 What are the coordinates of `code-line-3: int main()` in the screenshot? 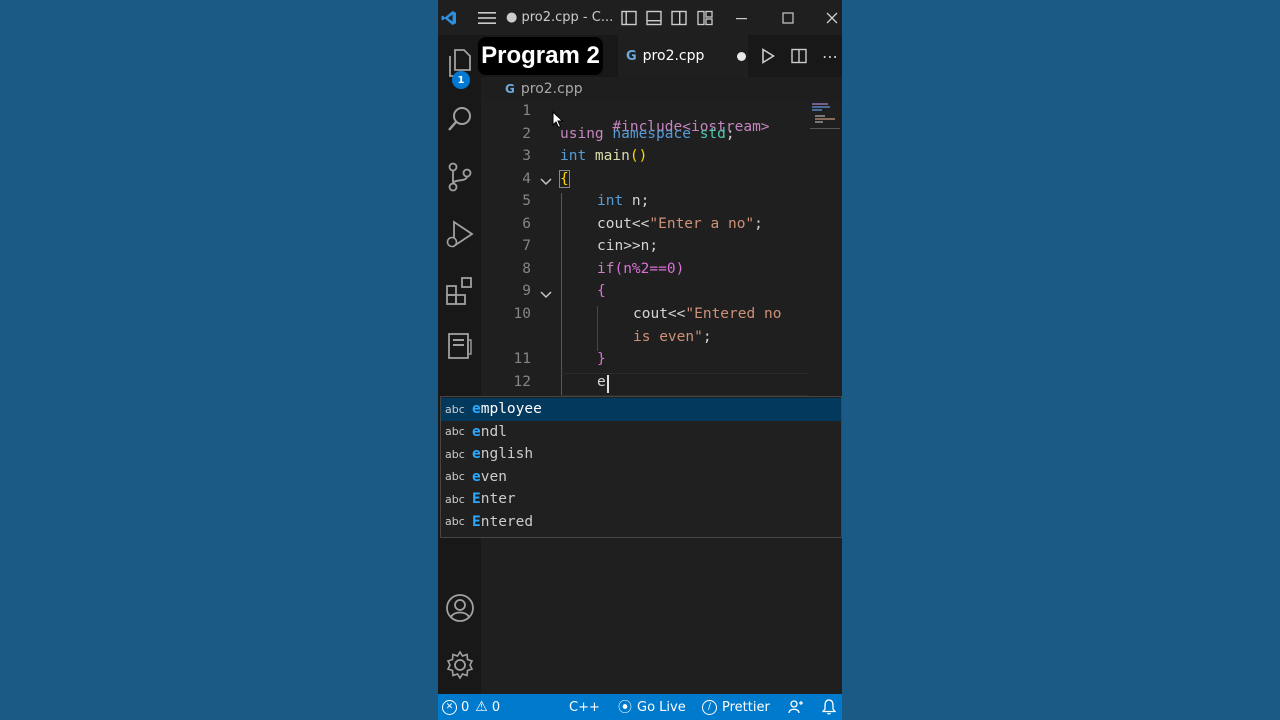 It's located at (604, 156).